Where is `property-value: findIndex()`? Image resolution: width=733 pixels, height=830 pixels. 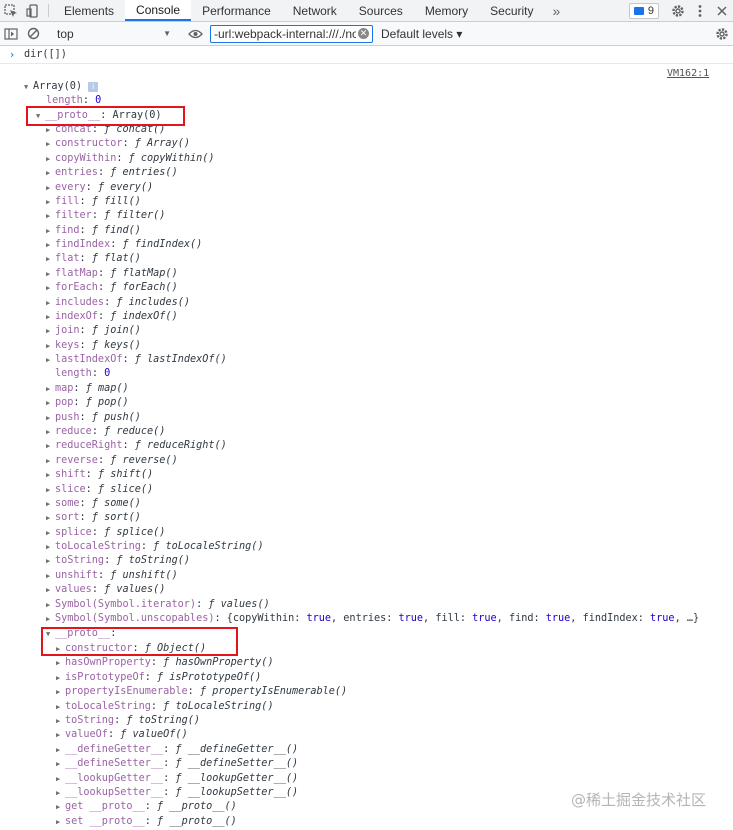 property-value: findIndex() is located at coordinates (168, 245).